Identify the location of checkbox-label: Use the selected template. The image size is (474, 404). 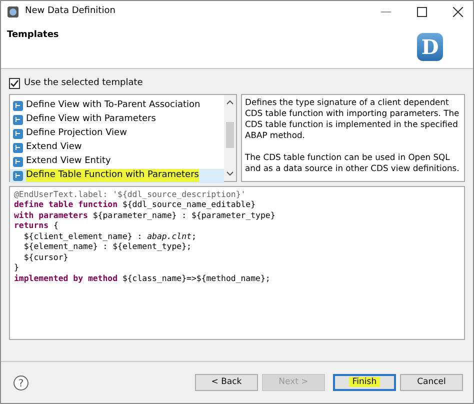
(83, 83).